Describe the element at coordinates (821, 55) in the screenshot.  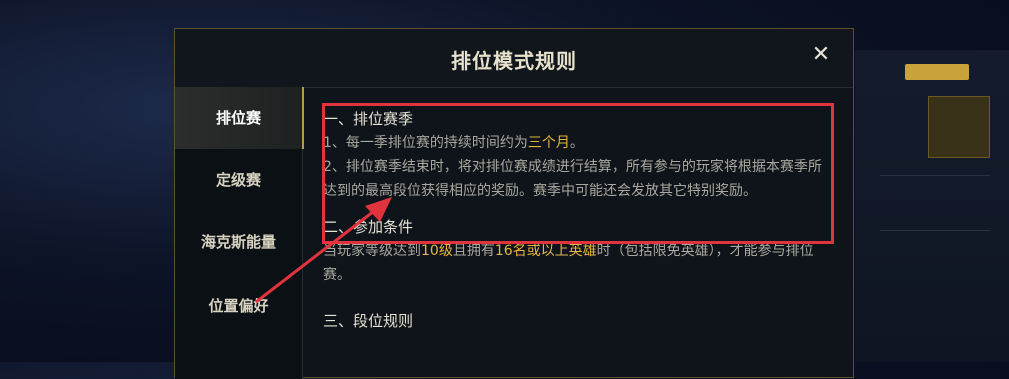
I see `close-icon: ✕` at that location.